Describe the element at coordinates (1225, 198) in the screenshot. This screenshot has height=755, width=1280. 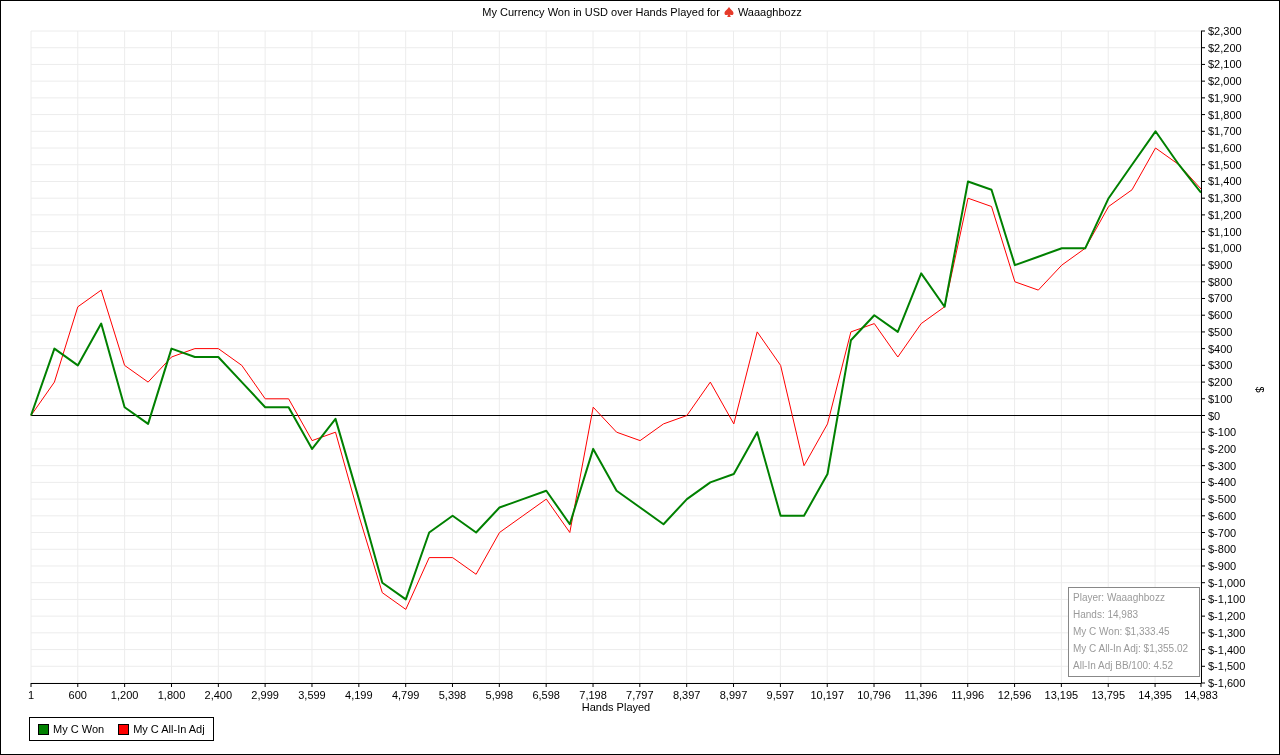
I see `y-tick-label: $1,300` at that location.